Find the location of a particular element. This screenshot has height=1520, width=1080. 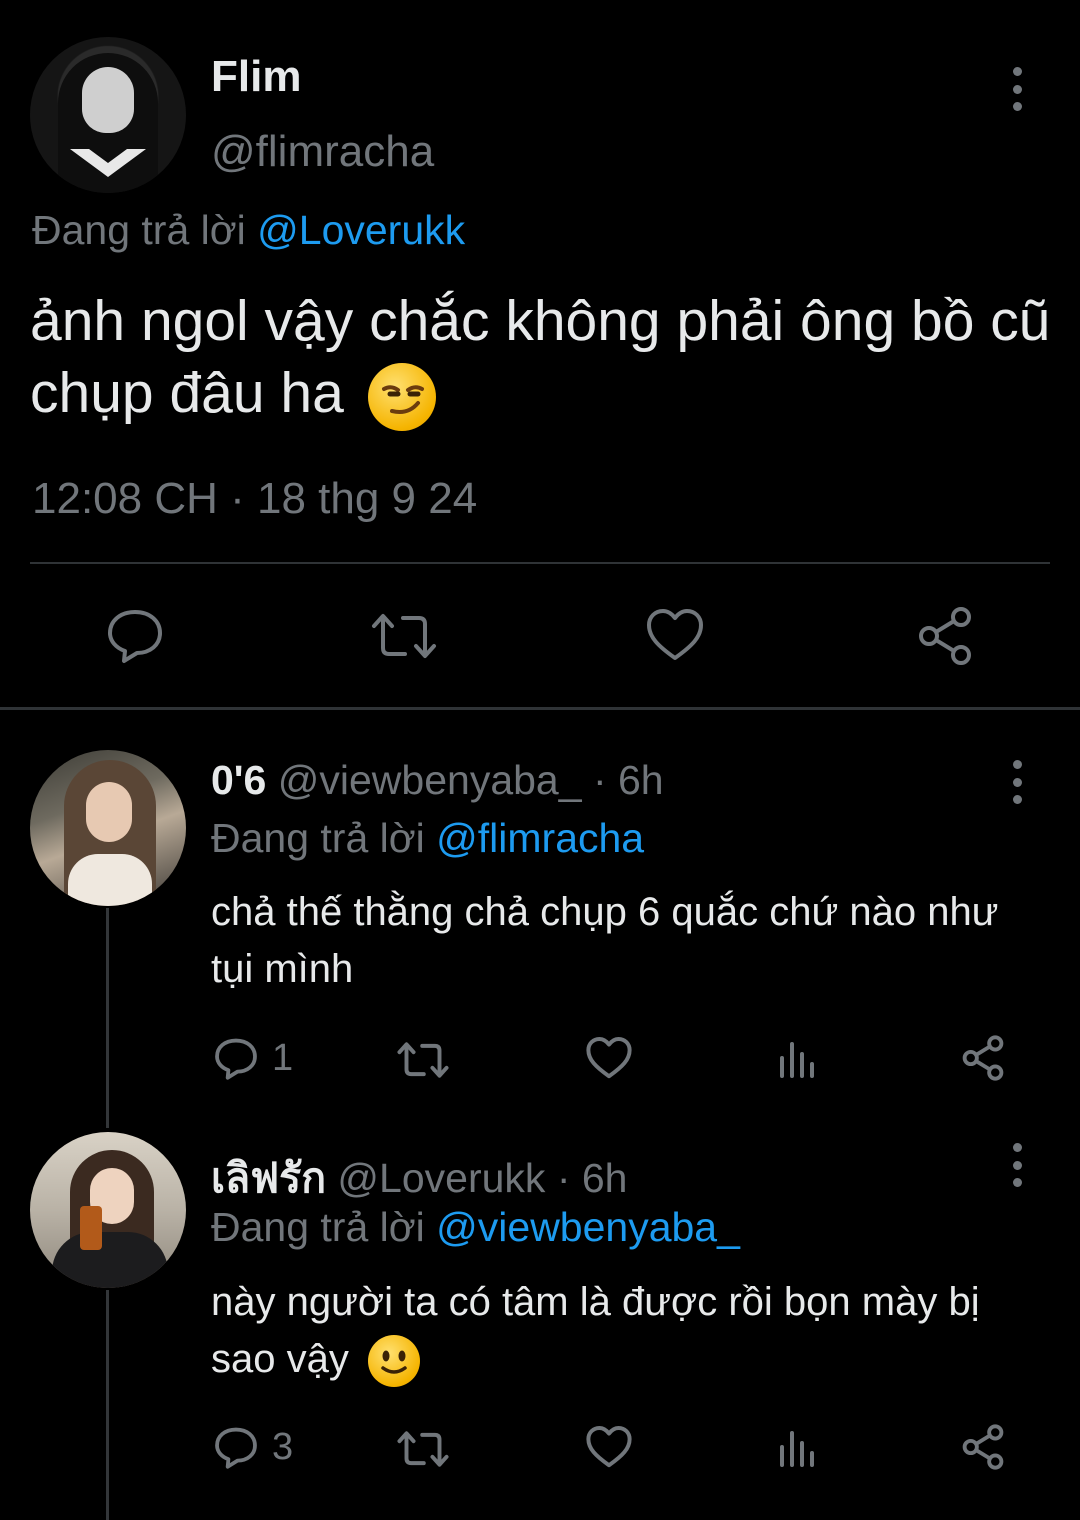

reply-button: 1 is located at coordinates (253, 1058).